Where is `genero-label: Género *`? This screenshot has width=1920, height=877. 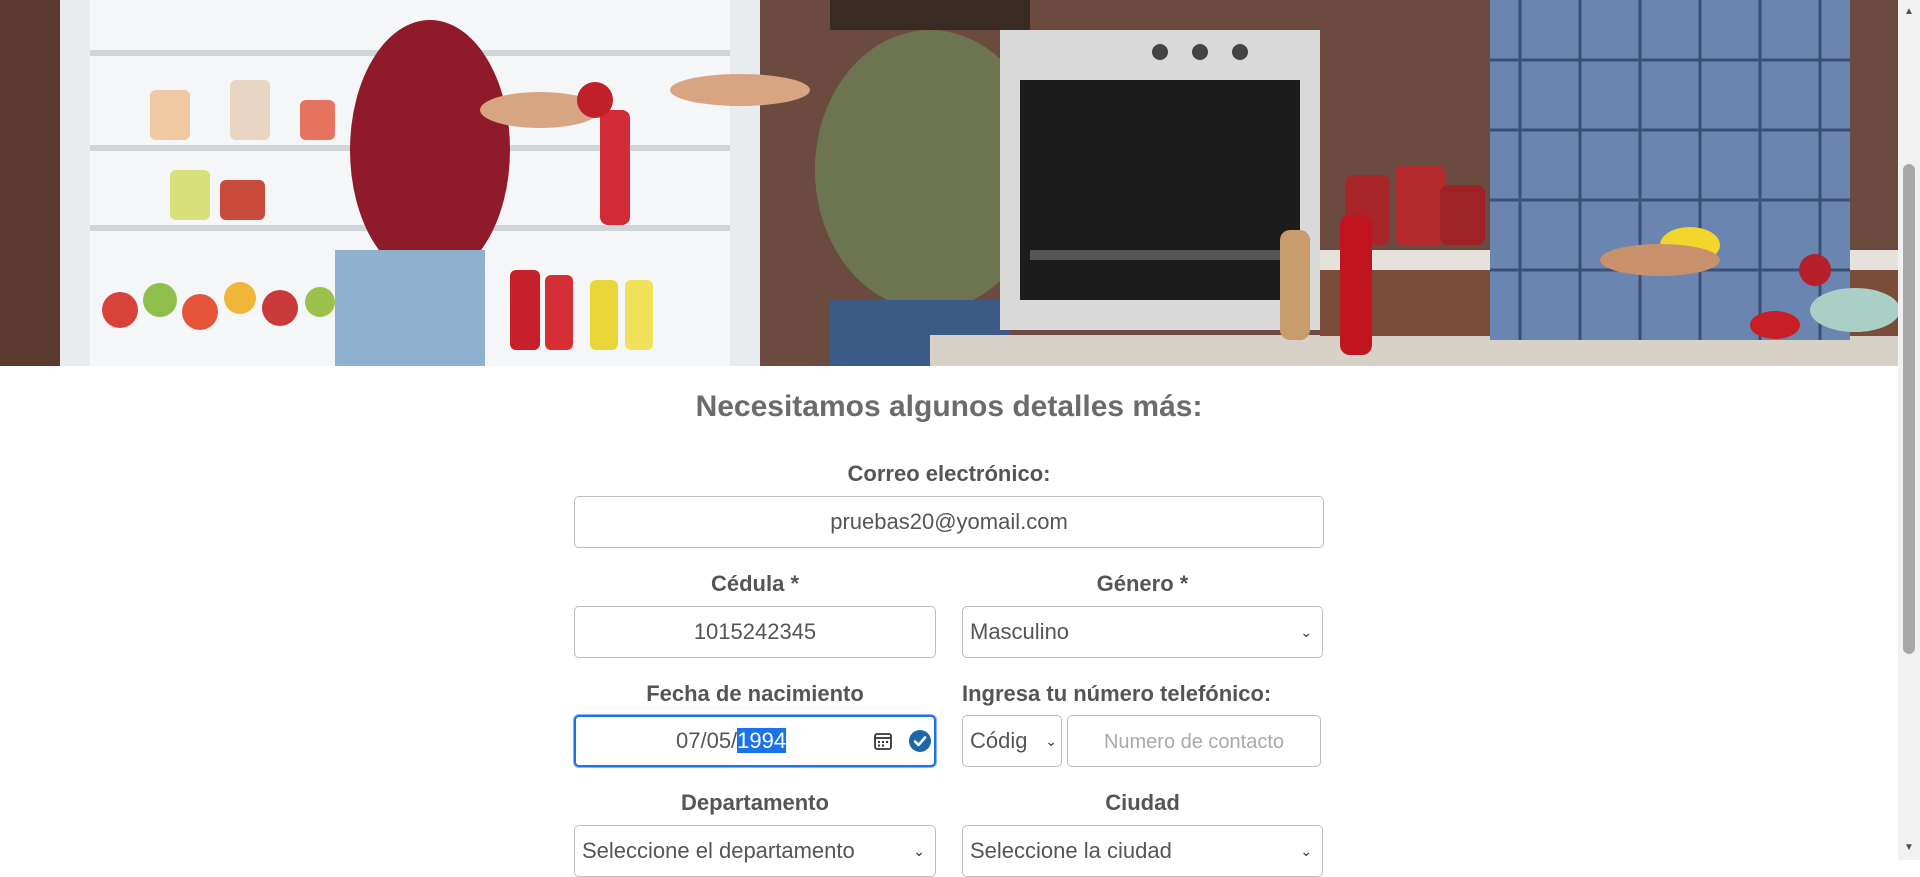
genero-label: Género * is located at coordinates (1142, 583).